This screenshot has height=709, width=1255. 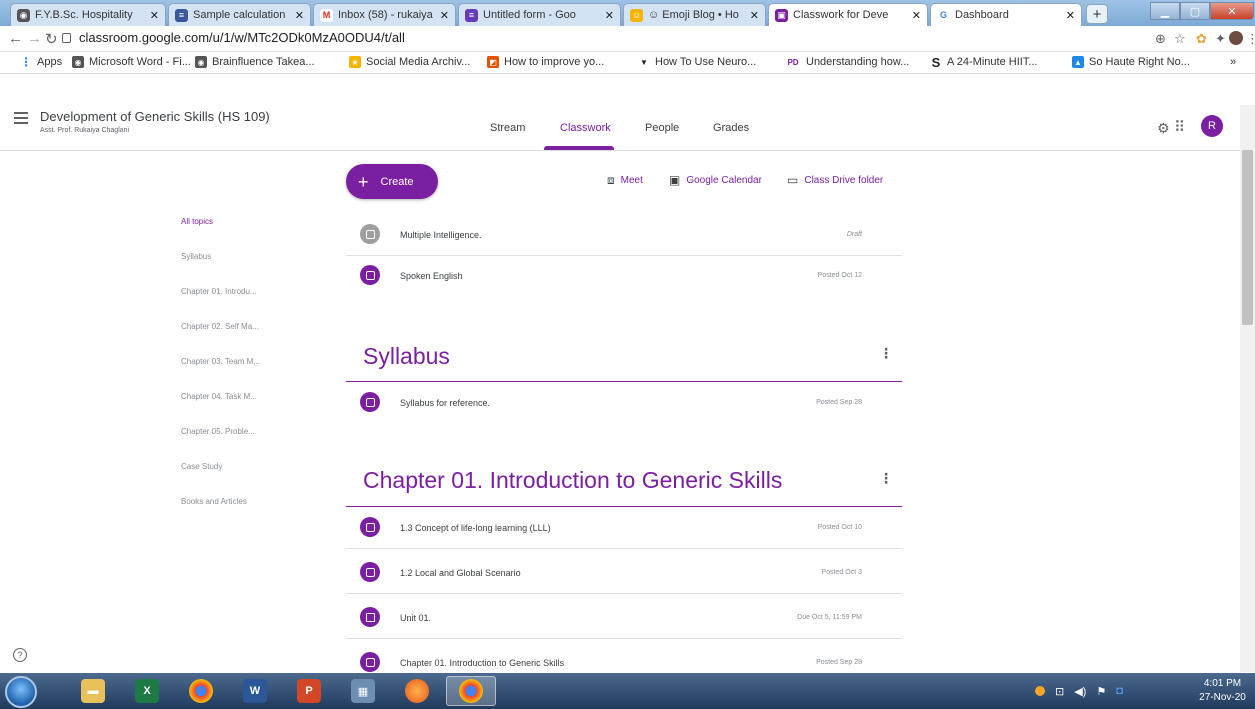 What do you see at coordinates (1247, 237) in the screenshot?
I see `scrollbar-thumb` at bounding box center [1247, 237].